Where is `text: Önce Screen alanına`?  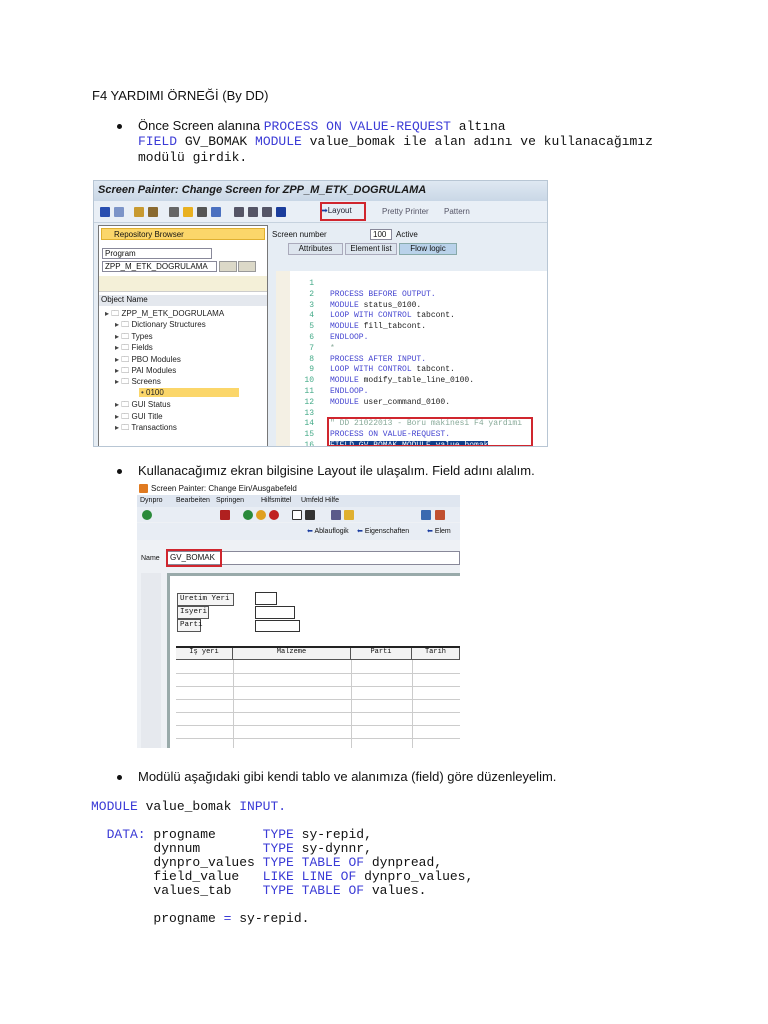 text: Önce Screen alanına is located at coordinates (201, 125).